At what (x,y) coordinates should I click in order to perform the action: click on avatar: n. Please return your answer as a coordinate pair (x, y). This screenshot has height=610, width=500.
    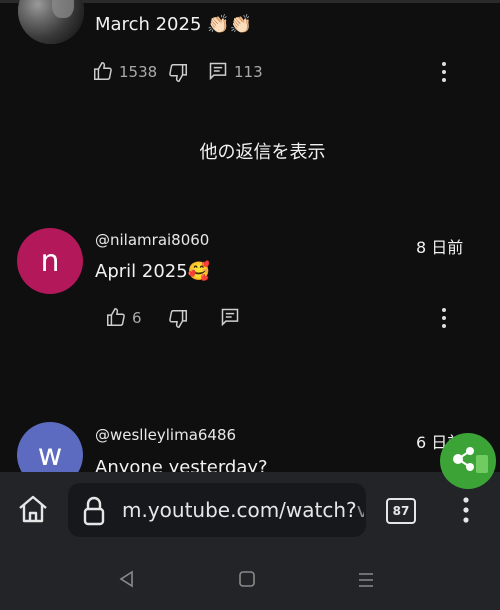
    Looking at the image, I should click on (50, 261).